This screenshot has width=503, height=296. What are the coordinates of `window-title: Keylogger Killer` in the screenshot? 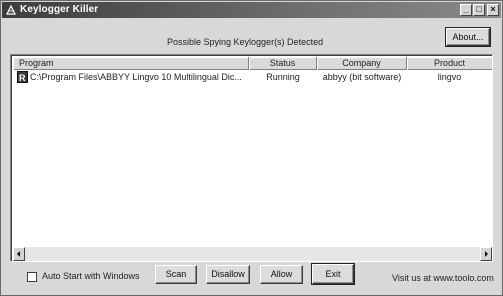 It's located at (59, 9).